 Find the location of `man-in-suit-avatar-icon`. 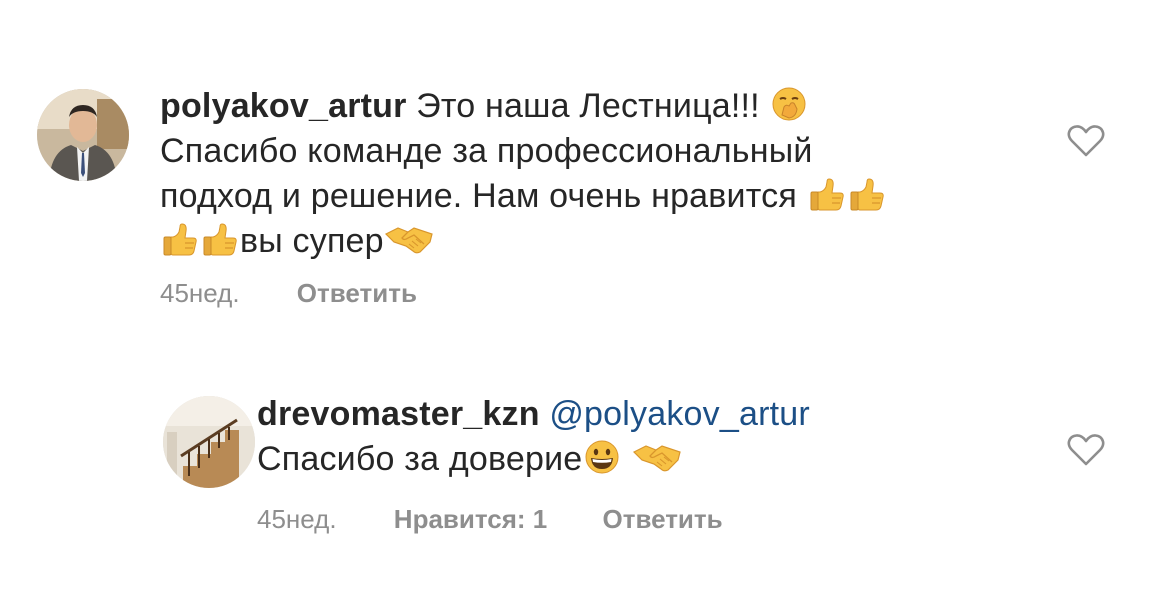

man-in-suit-avatar-icon is located at coordinates (83, 135).